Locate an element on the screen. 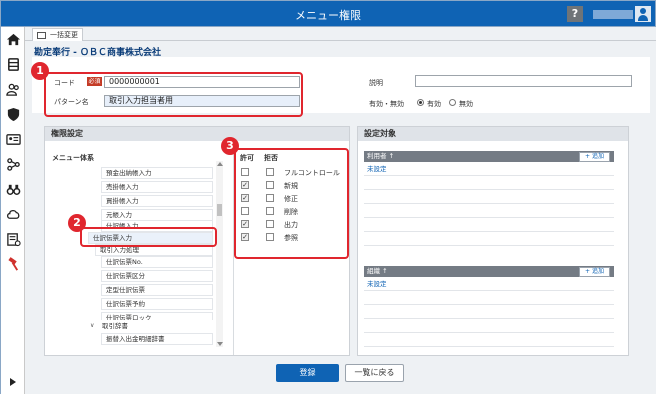 The image size is (656, 394). permission-panel-title: 権限設定 is located at coordinates (197, 134).